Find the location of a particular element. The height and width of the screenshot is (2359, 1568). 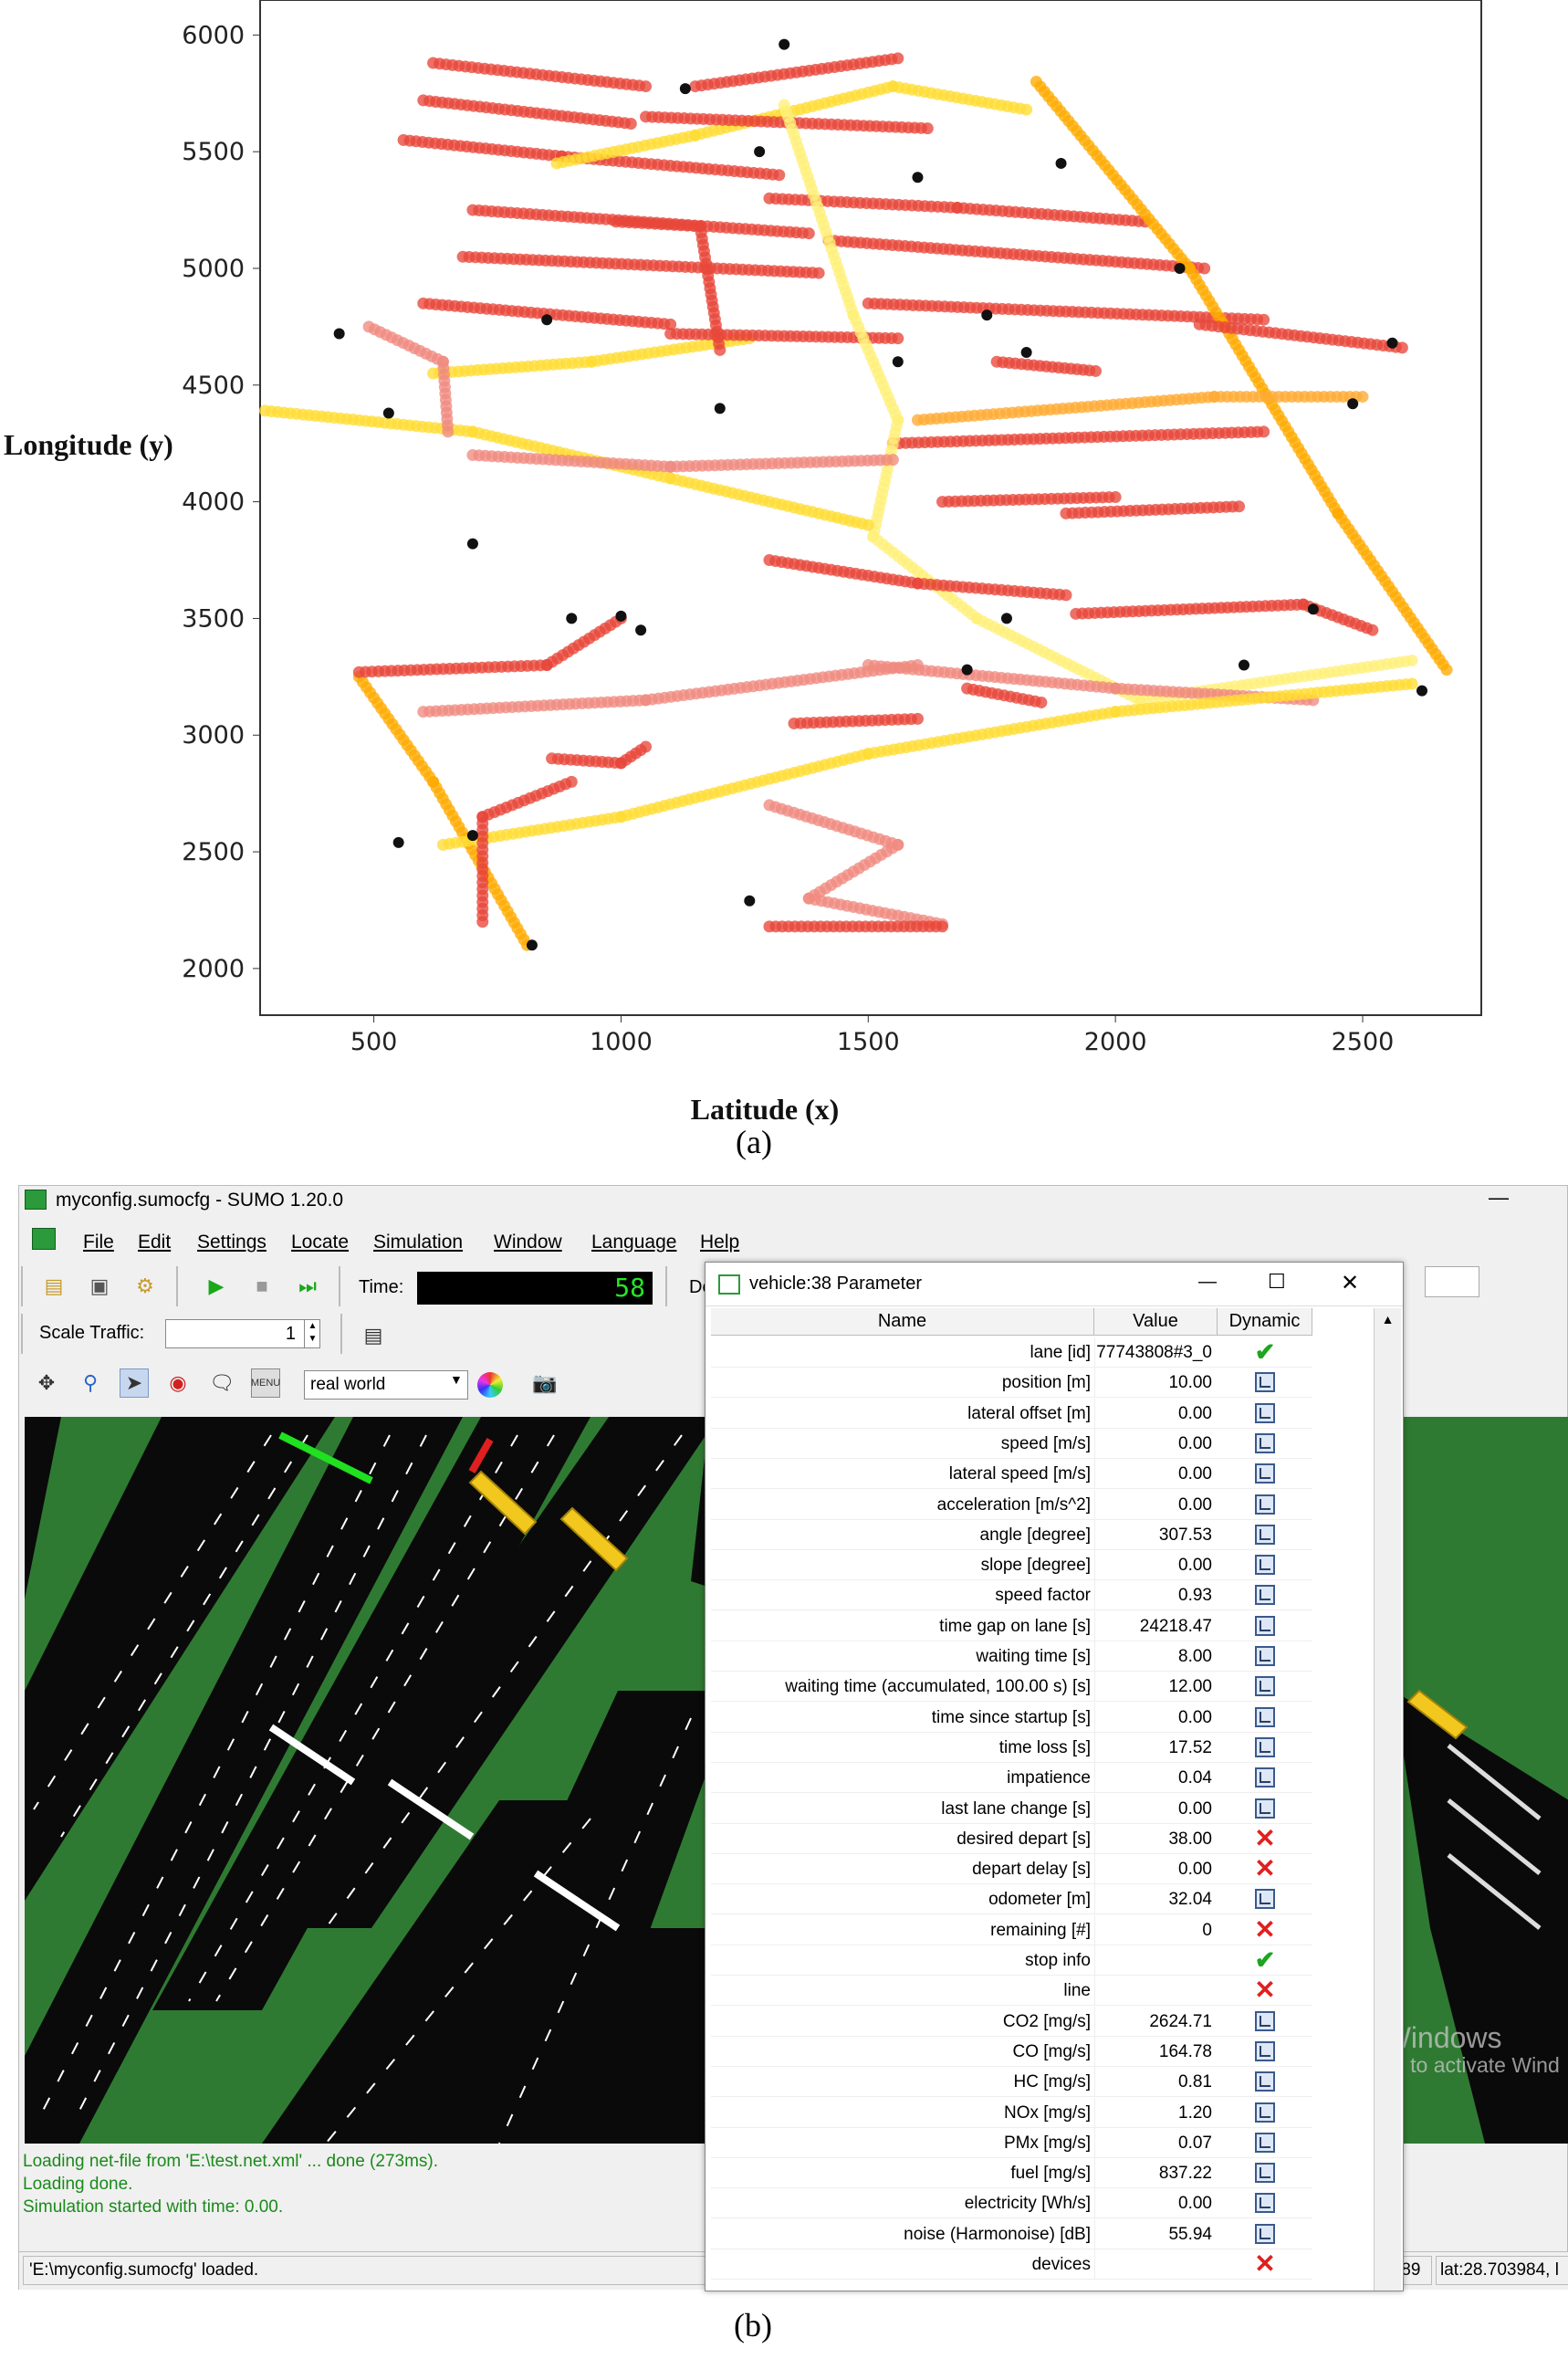

table-row: time since startup [s] 0.00 is located at coordinates (1012, 1718).